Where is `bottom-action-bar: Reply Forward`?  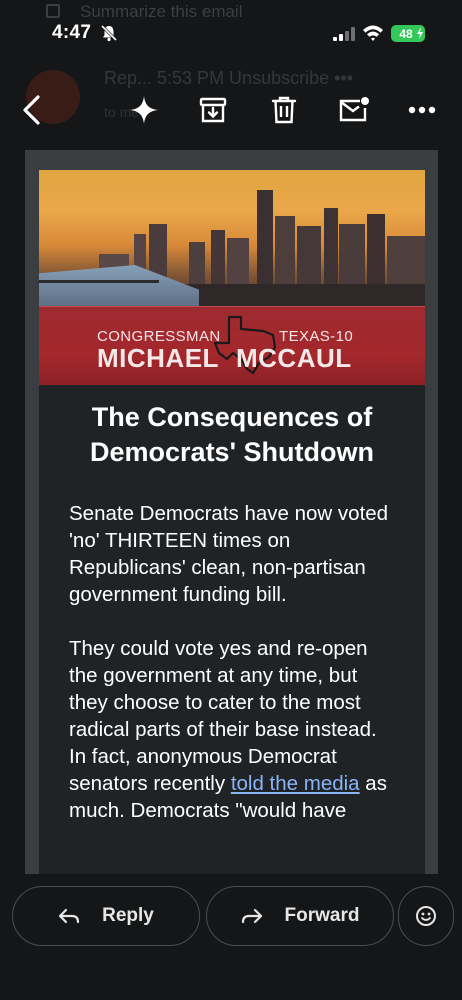
bottom-action-bar: Reply Forward is located at coordinates (231, 937).